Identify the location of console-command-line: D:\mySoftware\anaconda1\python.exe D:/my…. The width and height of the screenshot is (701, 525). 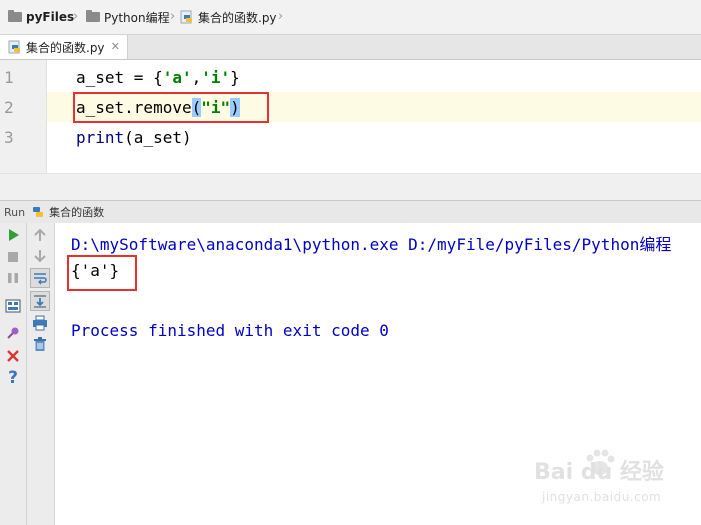
(371, 244).